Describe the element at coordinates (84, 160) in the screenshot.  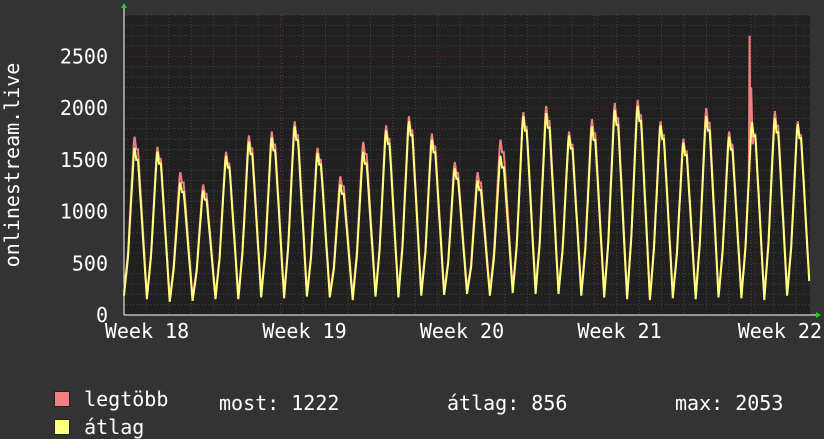
I see `y-tick-label: 1500` at that location.